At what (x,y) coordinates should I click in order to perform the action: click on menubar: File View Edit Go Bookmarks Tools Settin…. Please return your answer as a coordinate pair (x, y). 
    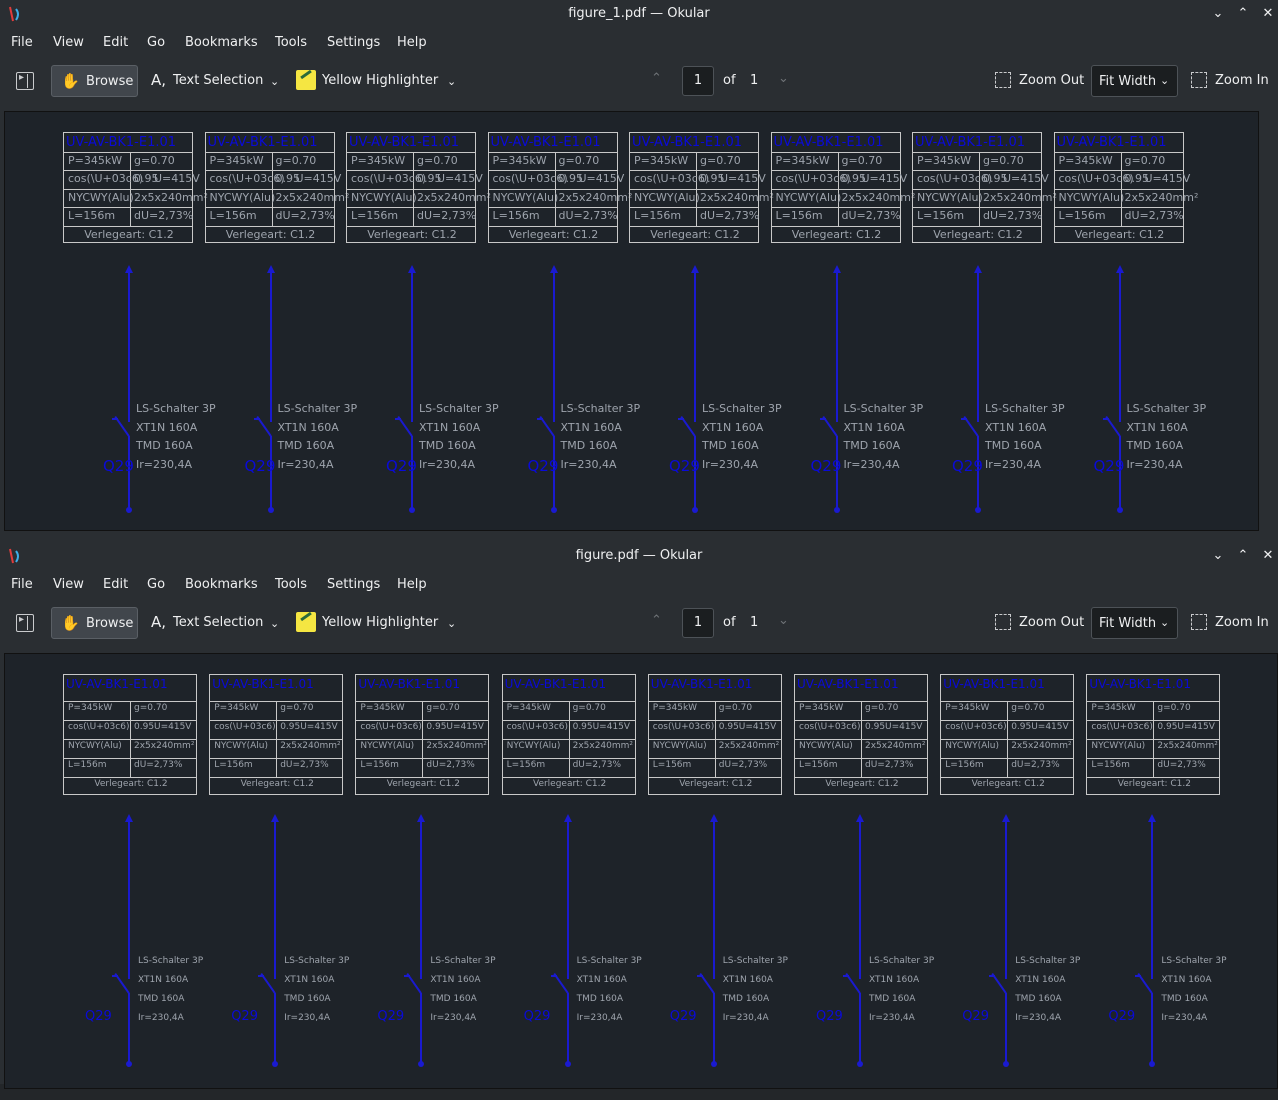
    Looking at the image, I should click on (639, 585).